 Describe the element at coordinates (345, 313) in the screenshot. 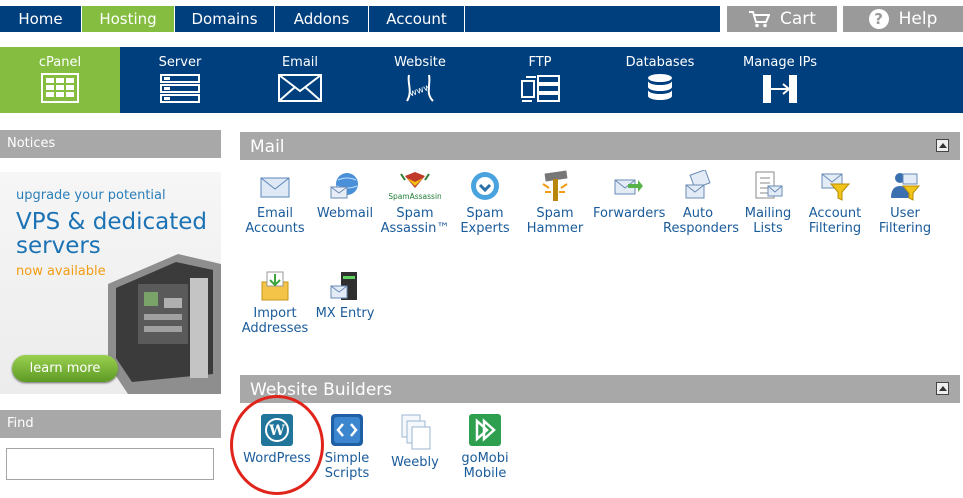

I see `mail-item-label: MX Entry` at that location.